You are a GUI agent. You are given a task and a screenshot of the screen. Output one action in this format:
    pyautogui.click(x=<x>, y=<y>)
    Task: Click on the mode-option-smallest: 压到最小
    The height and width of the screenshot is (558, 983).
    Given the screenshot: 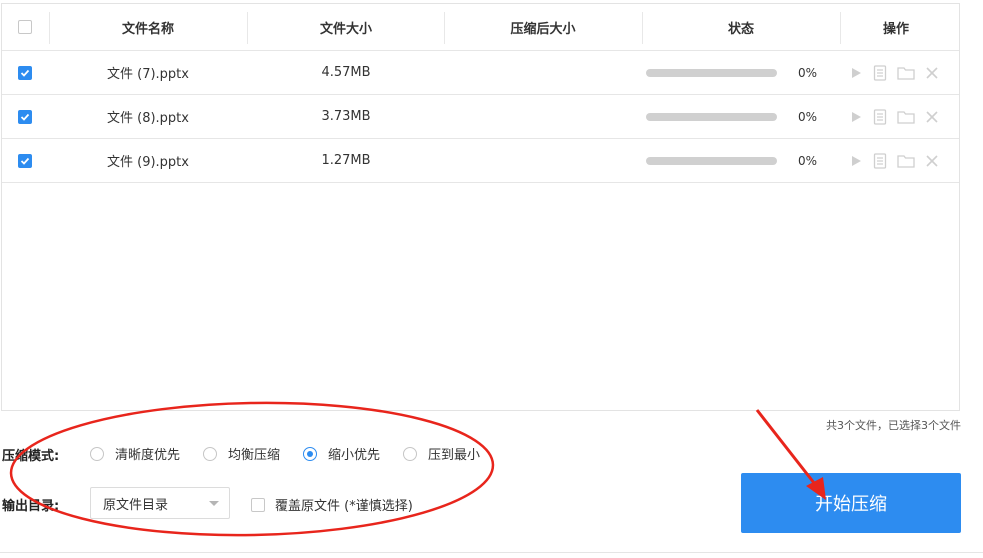 What is the action you would take?
    pyautogui.click(x=441, y=453)
    